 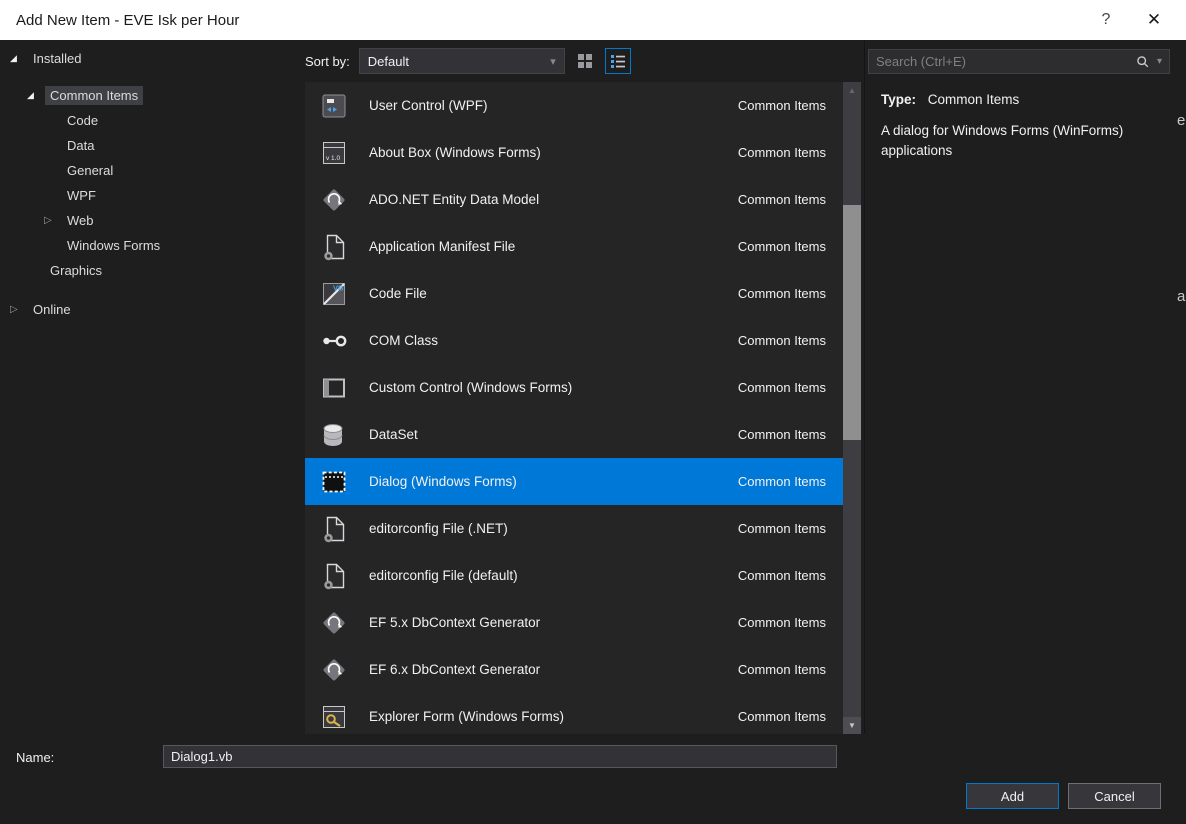 I want to click on search-dropdown-chevron-icon: ▾, so click(x=1159, y=61).